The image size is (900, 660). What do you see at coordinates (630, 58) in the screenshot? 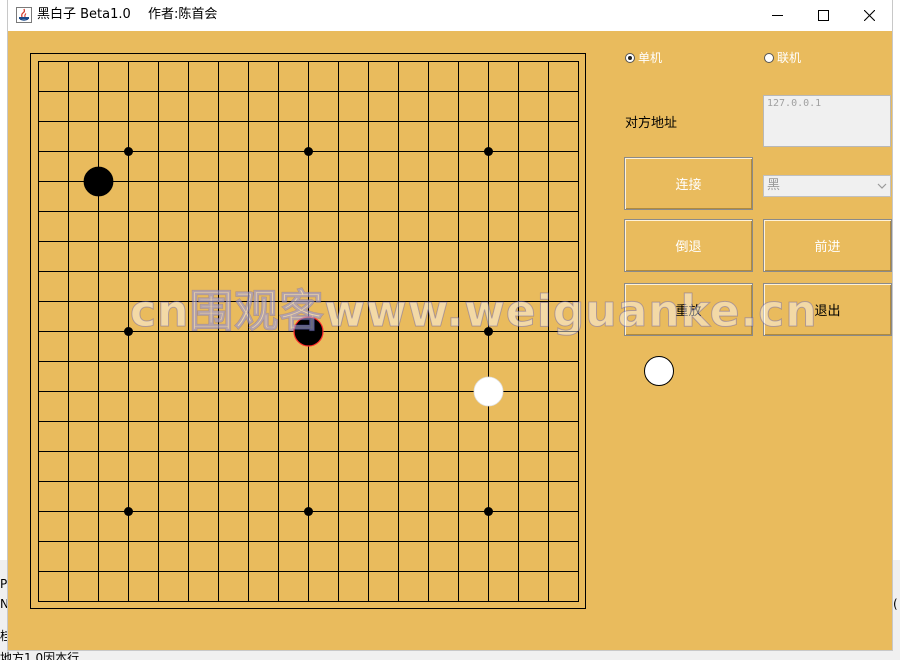
I see `radio-selected-icon` at bounding box center [630, 58].